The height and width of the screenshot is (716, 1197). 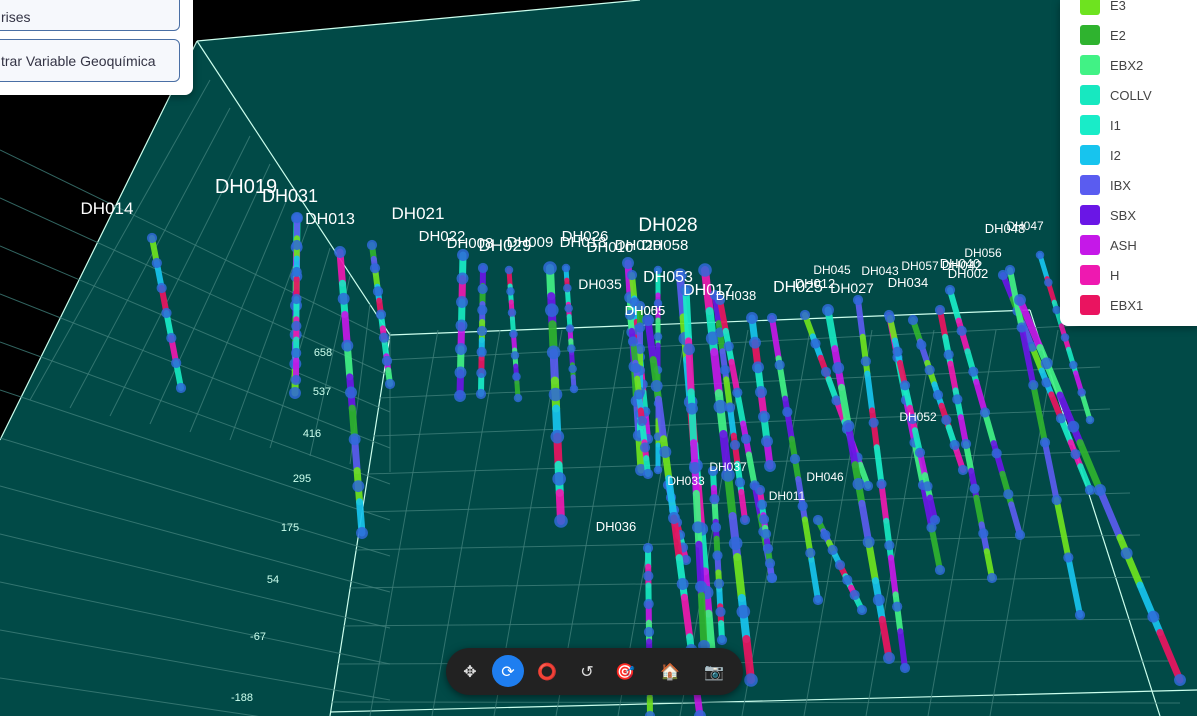 I want to click on home-icon: 🏠, so click(x=670, y=671).